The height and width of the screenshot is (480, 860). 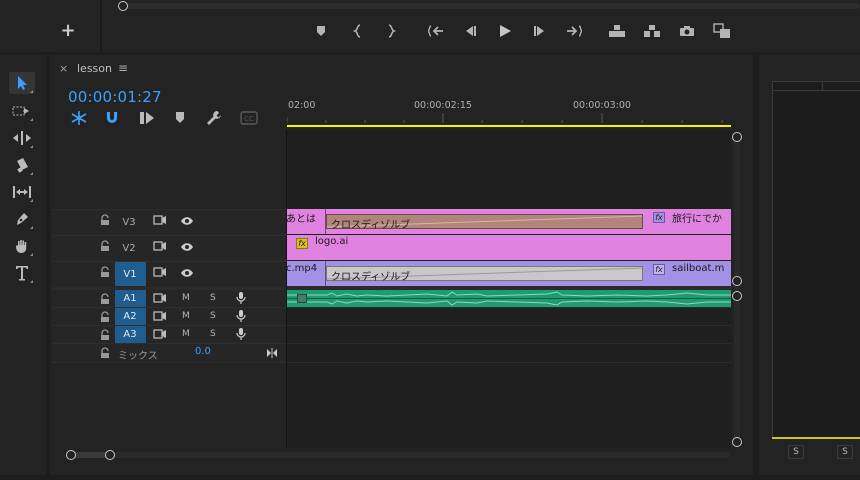 What do you see at coordinates (510, 112) in the screenshot?
I see `time-ruler` at bounding box center [510, 112].